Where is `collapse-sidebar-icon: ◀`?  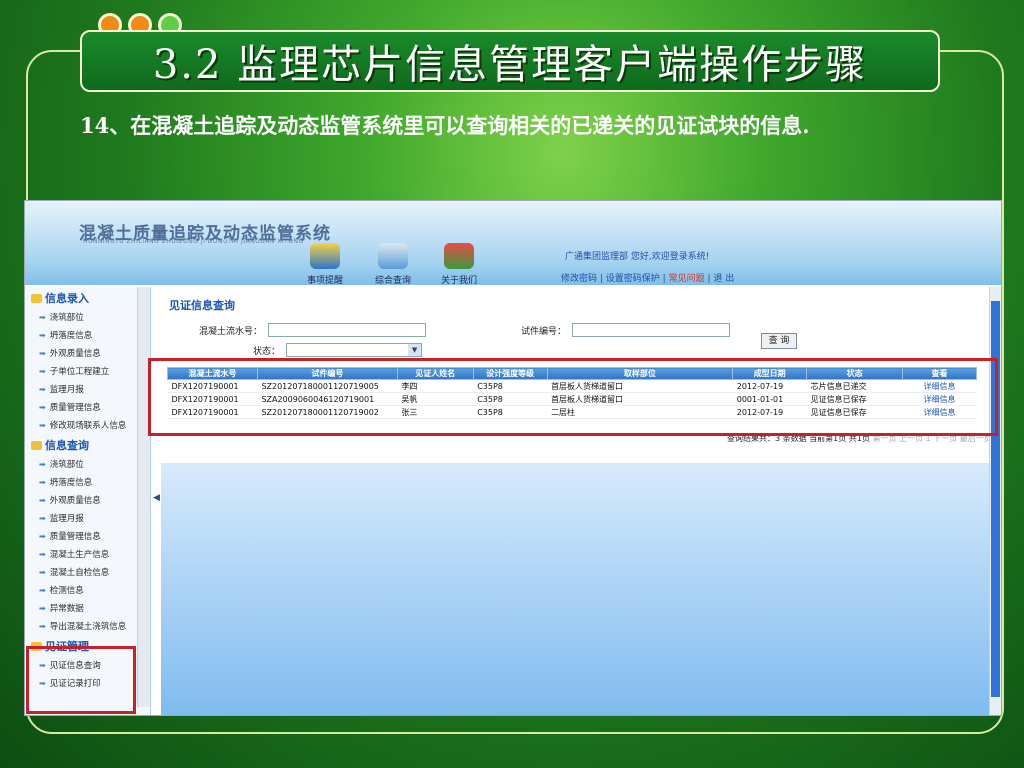
collapse-sidebar-icon: ◀ is located at coordinates (156, 498).